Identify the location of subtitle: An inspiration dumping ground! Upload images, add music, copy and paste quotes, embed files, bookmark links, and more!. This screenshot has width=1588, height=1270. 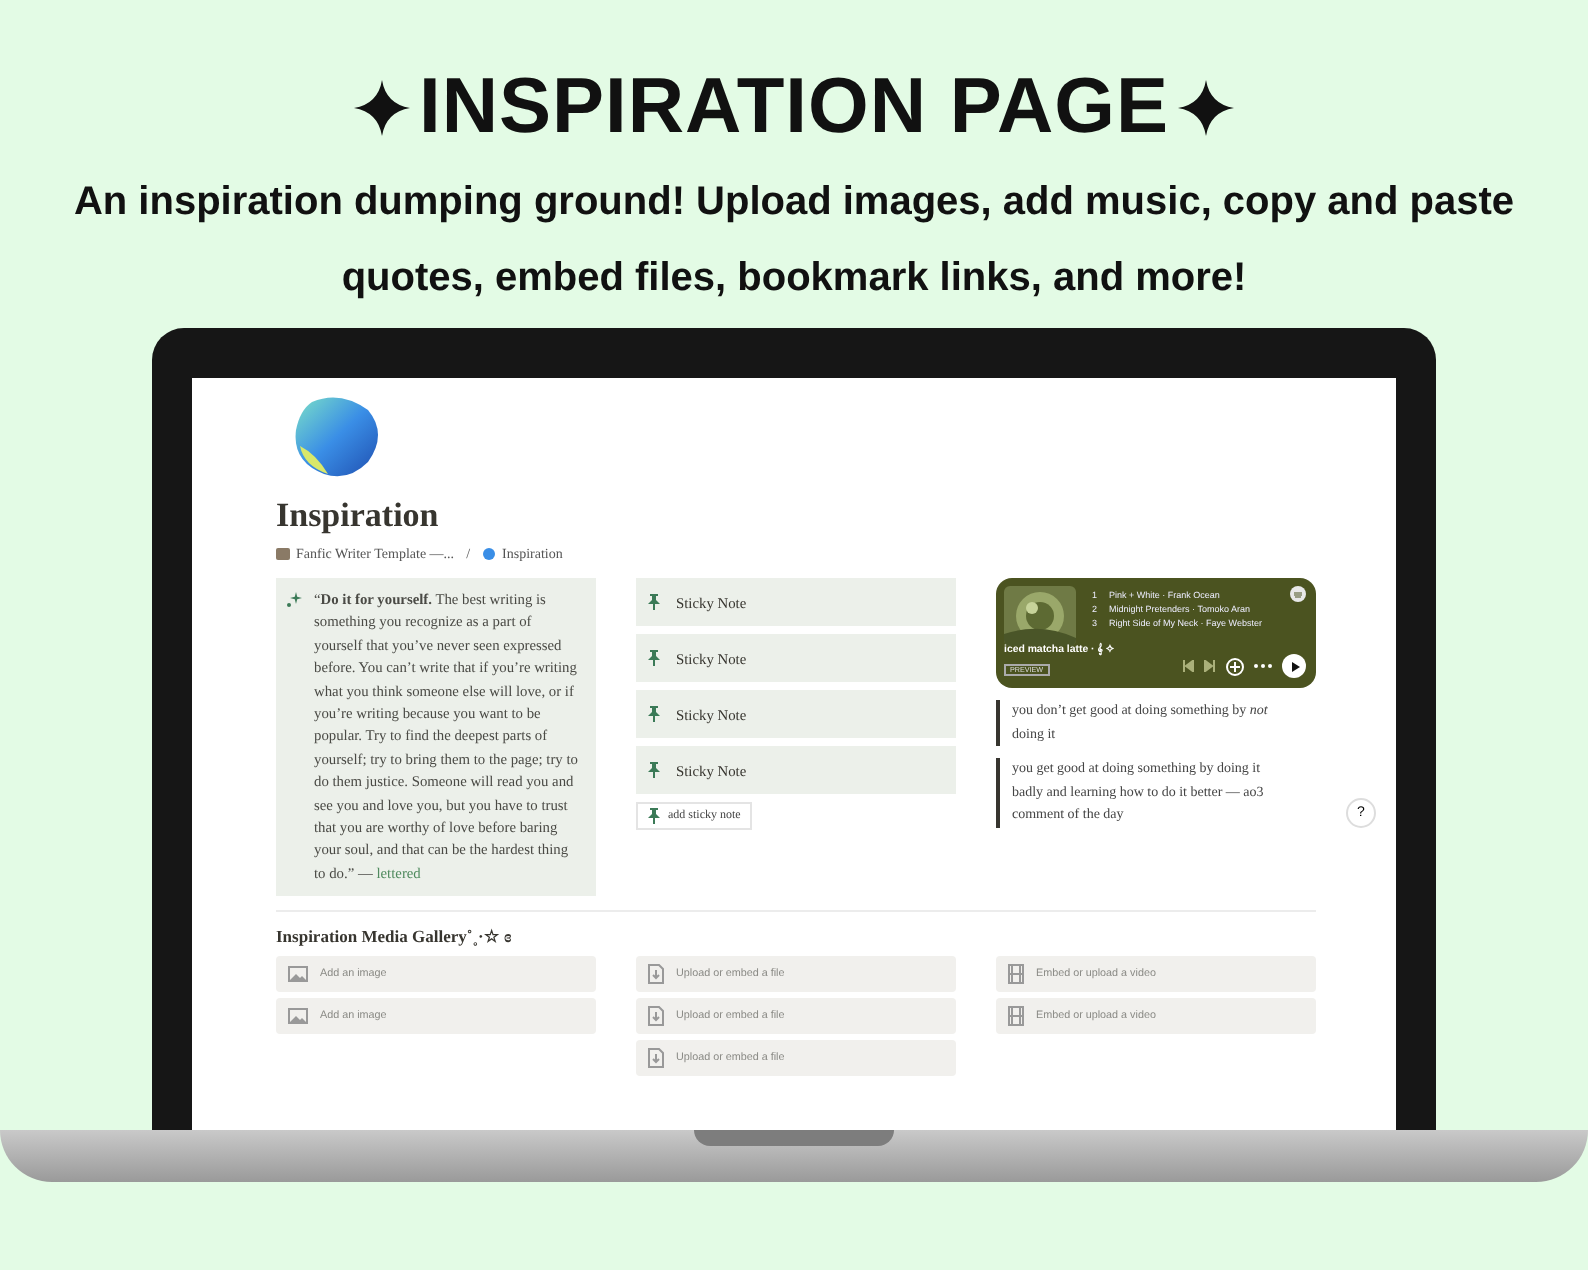
(794, 241).